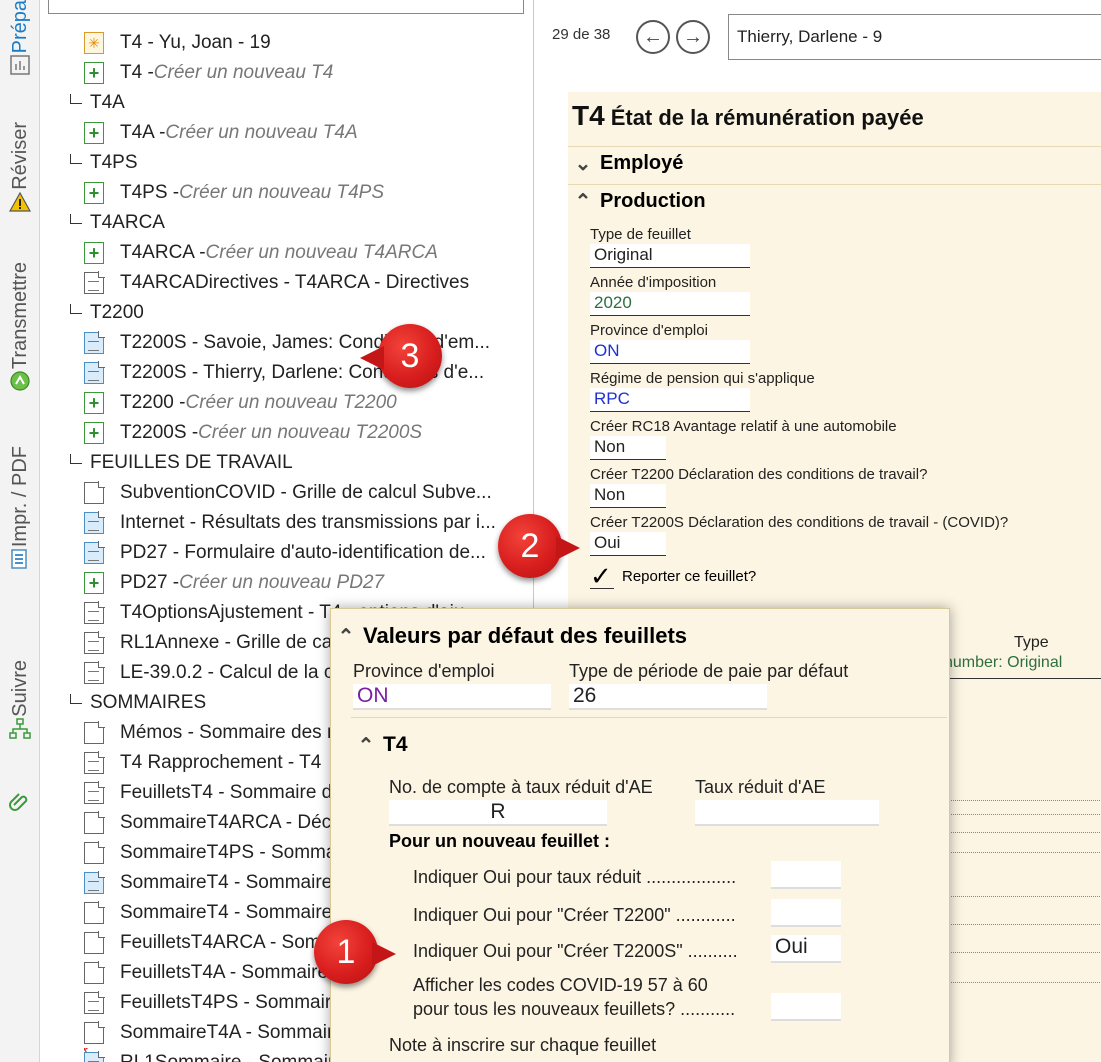 The image size is (1101, 1062). I want to click on callout-number: 1, so click(346, 951).